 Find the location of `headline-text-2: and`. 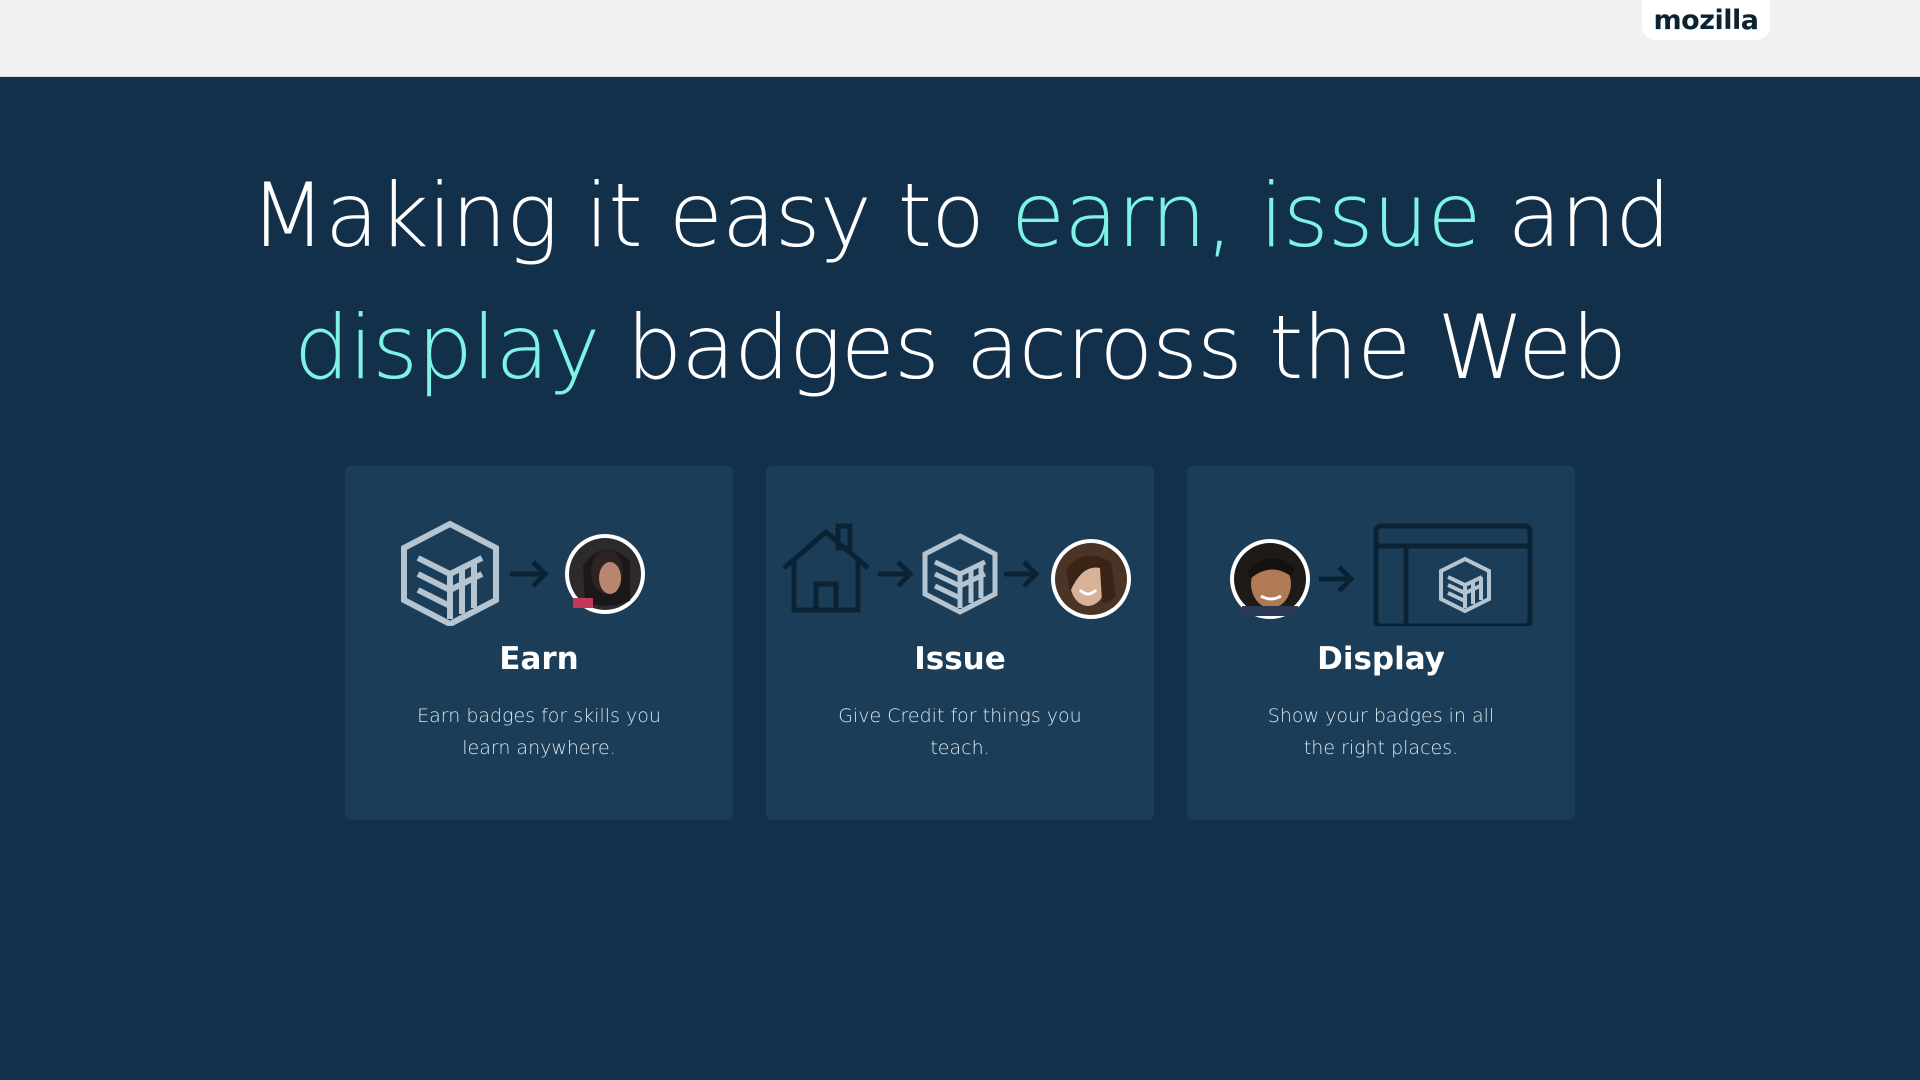

headline-text-2: and is located at coordinates (1575, 215).